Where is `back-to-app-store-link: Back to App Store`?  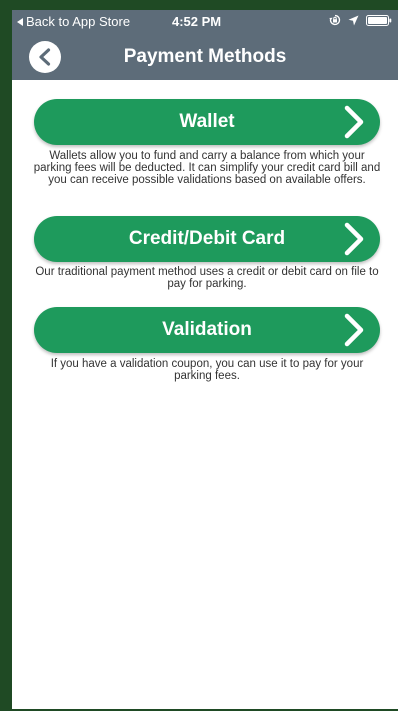
back-to-app-store-link: Back to App Store is located at coordinates (73, 21).